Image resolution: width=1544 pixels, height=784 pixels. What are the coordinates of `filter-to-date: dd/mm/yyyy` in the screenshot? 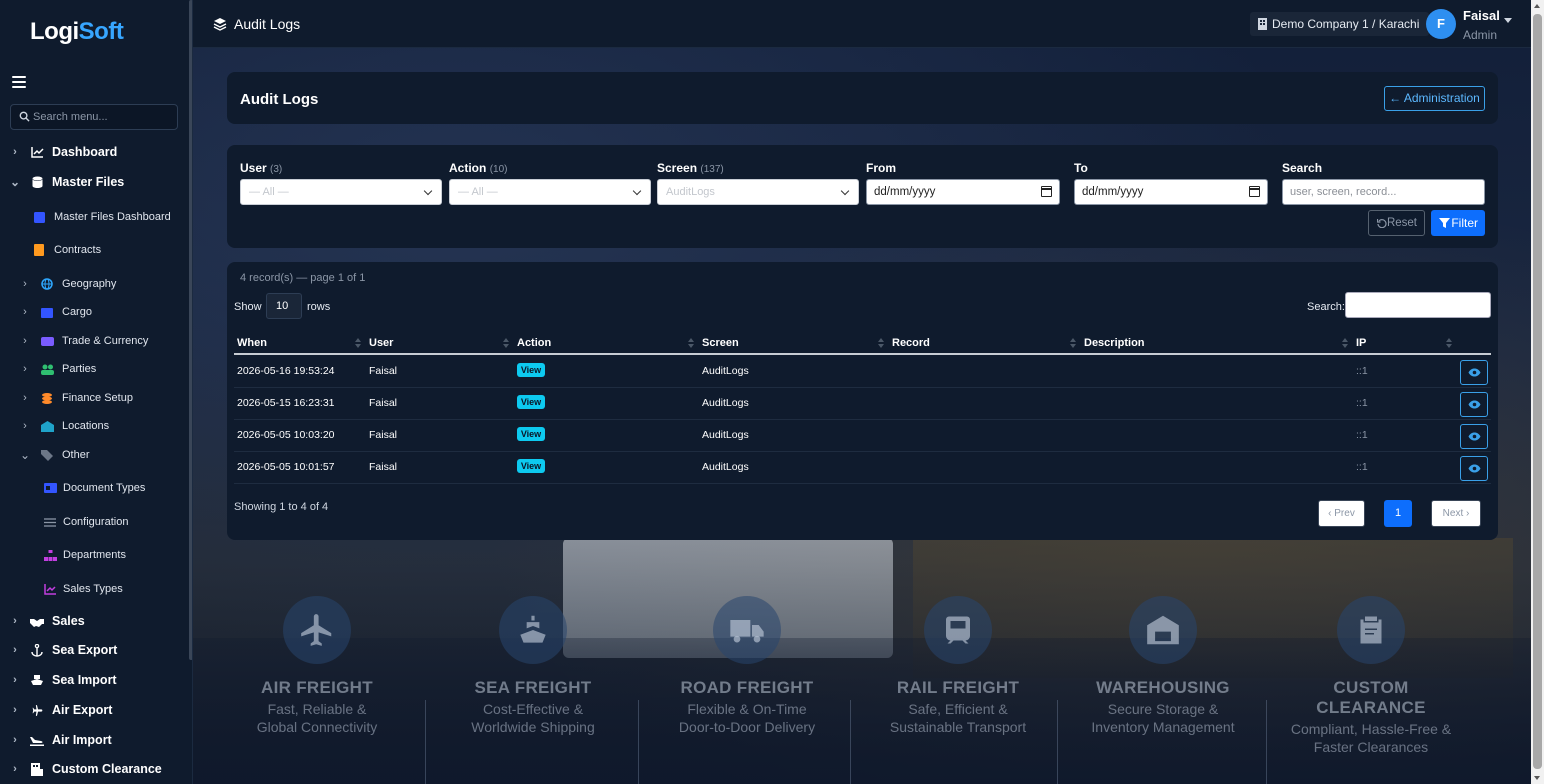 It's located at (1171, 192).